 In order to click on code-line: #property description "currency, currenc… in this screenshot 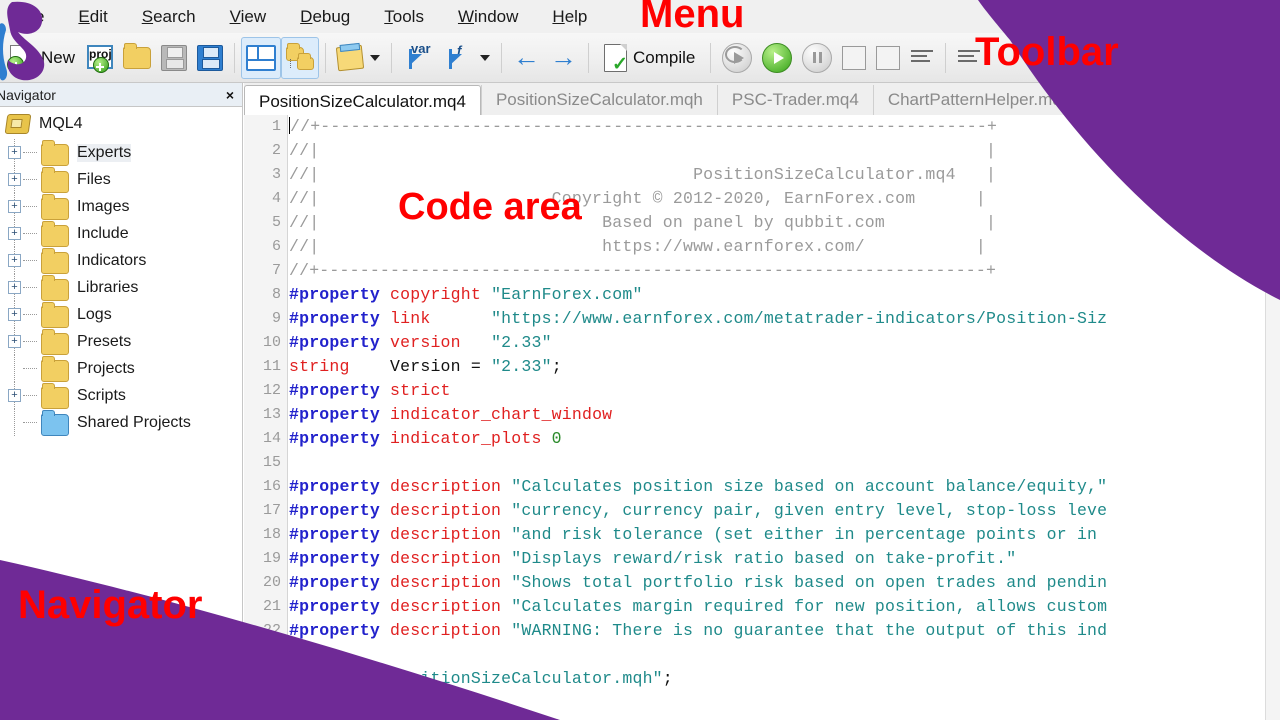, I will do `click(777, 511)`.